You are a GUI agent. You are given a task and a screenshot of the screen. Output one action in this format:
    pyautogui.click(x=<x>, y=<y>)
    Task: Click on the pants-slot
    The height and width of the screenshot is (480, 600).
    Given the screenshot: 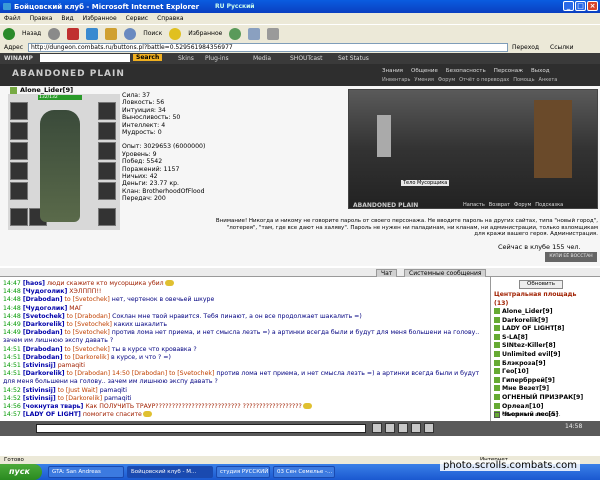 What is the action you would take?
    pyautogui.click(x=107, y=191)
    